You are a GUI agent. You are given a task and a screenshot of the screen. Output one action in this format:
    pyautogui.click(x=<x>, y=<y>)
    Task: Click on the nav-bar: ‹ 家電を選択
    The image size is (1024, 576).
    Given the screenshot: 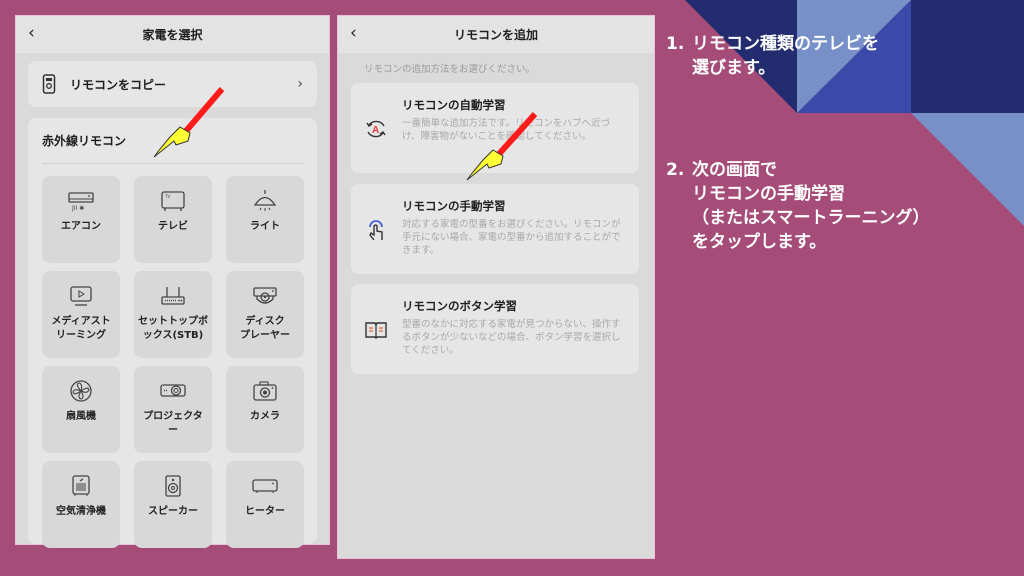 What is the action you would take?
    pyautogui.click(x=172, y=34)
    